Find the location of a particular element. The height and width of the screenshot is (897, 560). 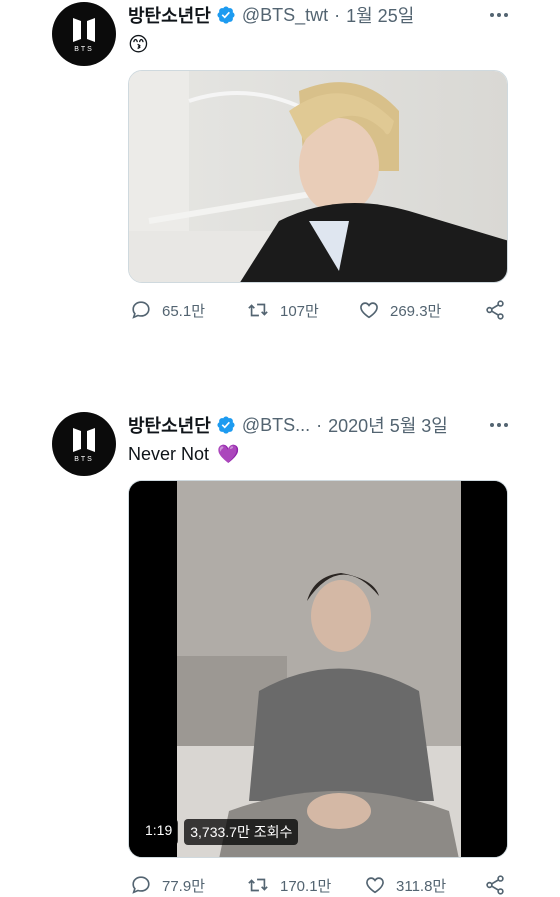

video-meta: 1:19 3,733.7만 조회수 is located at coordinates (219, 832).